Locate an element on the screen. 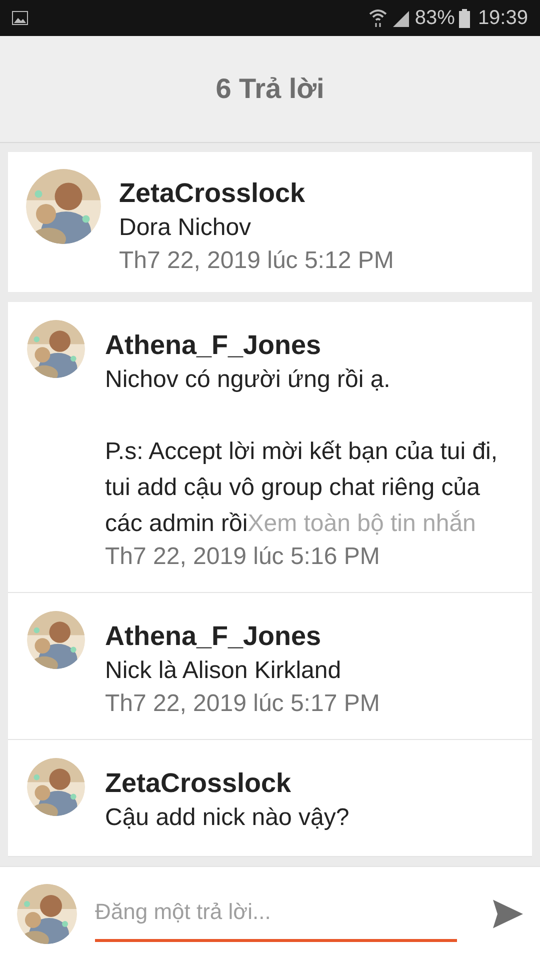 The width and height of the screenshot is (540, 960). clock: 19:39 is located at coordinates (503, 18).